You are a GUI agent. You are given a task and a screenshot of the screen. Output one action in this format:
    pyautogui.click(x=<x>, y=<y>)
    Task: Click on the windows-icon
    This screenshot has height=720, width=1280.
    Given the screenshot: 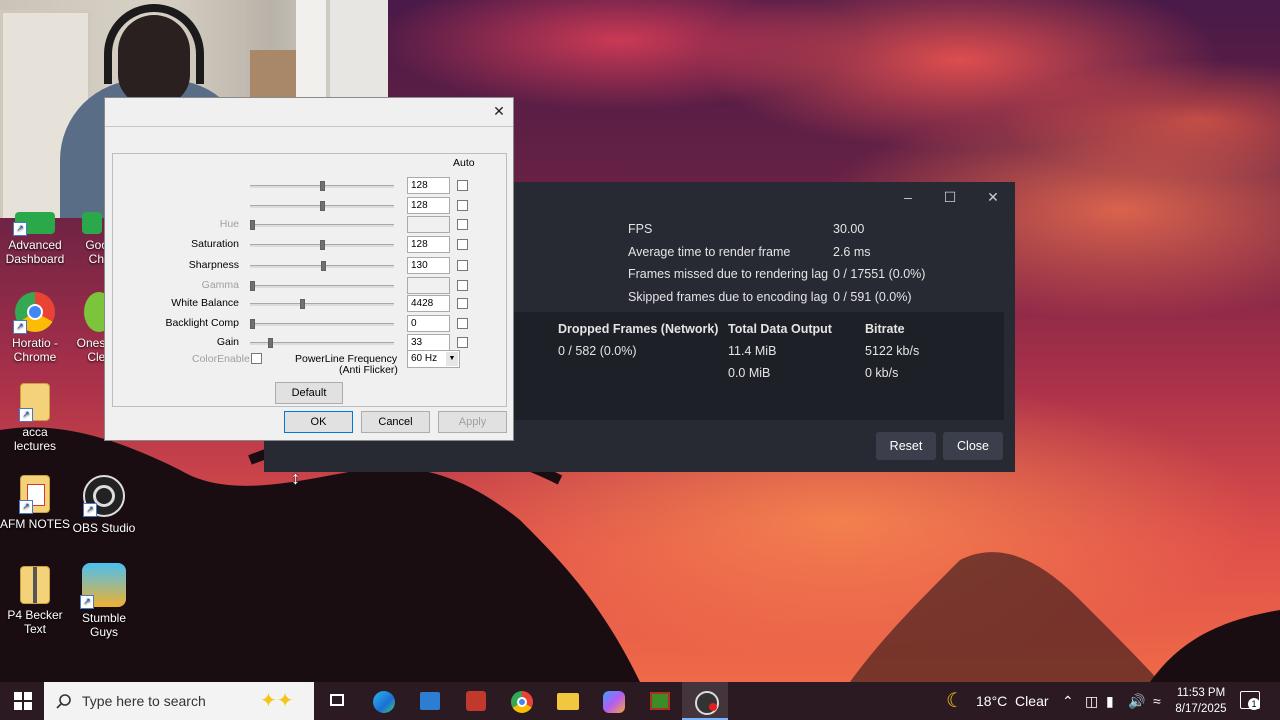 What is the action you would take?
    pyautogui.click(x=23, y=701)
    